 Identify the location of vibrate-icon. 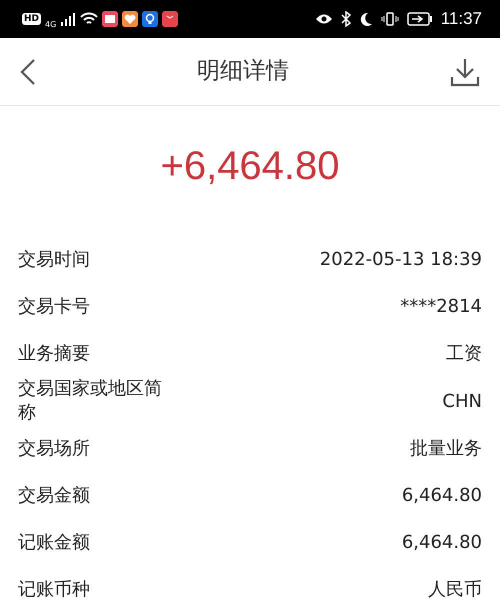
(389, 19).